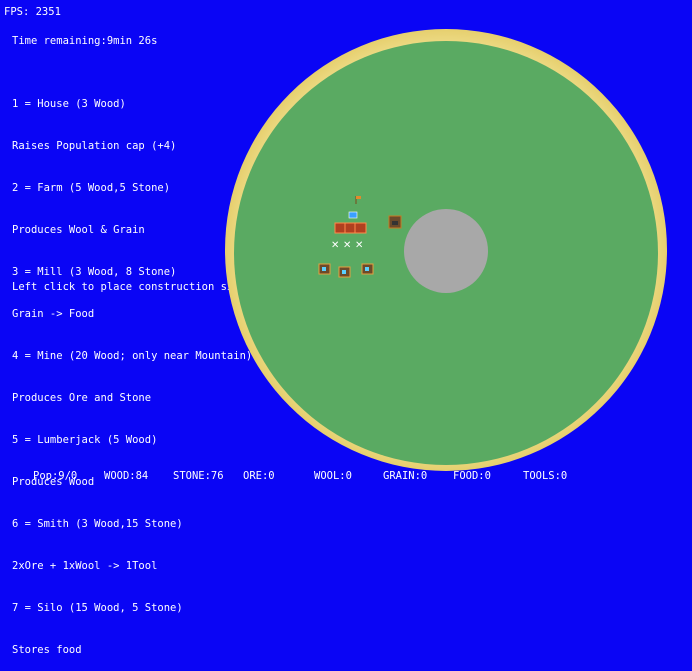 This screenshot has width=692, height=671. What do you see at coordinates (85, 566) in the screenshot?
I see `menu-smith-desc: 2xOre + 1xWool -> 1Tool` at bounding box center [85, 566].